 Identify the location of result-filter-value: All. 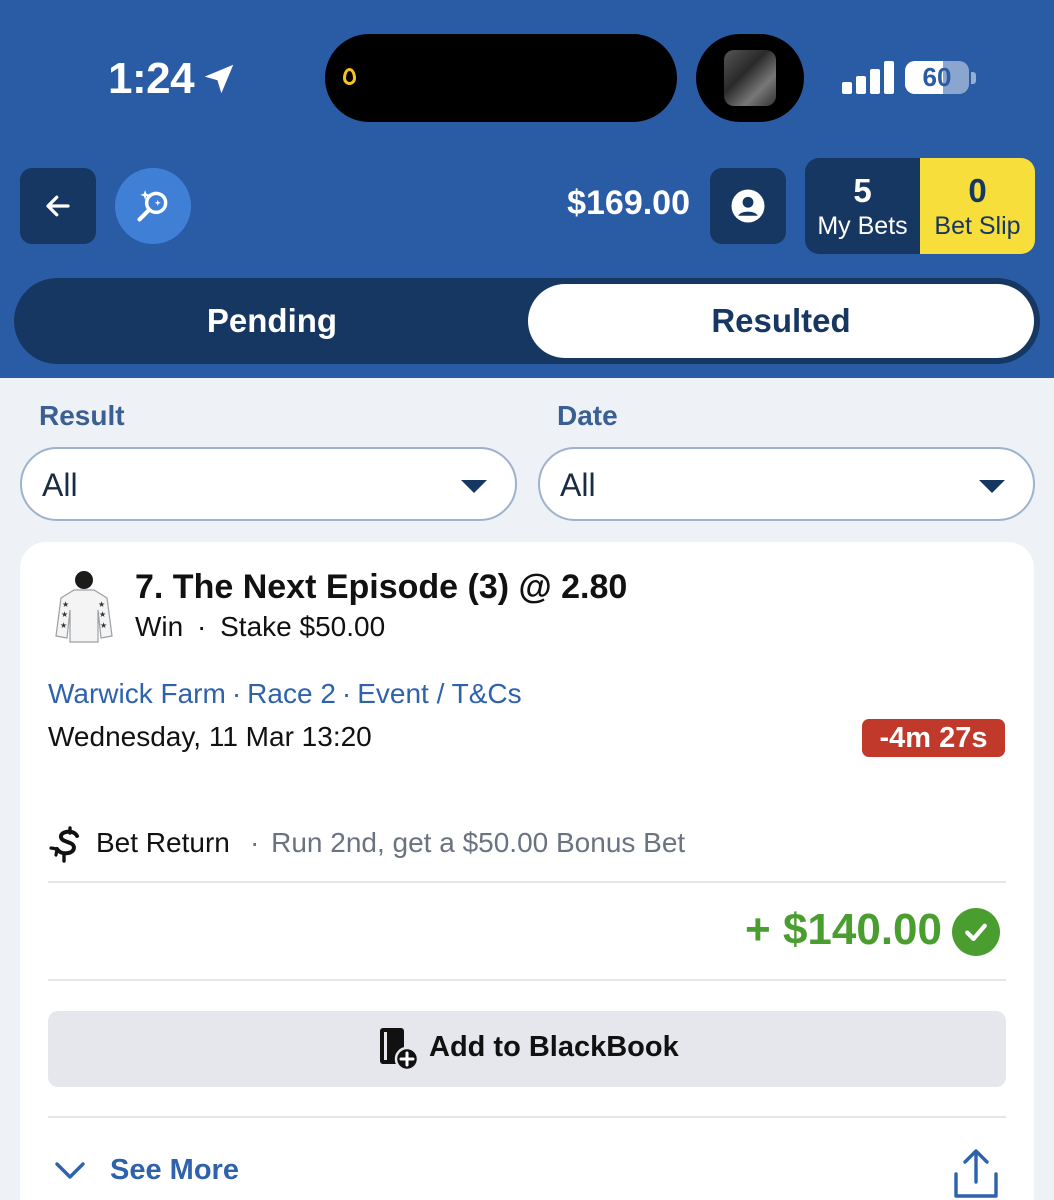
(60, 485).